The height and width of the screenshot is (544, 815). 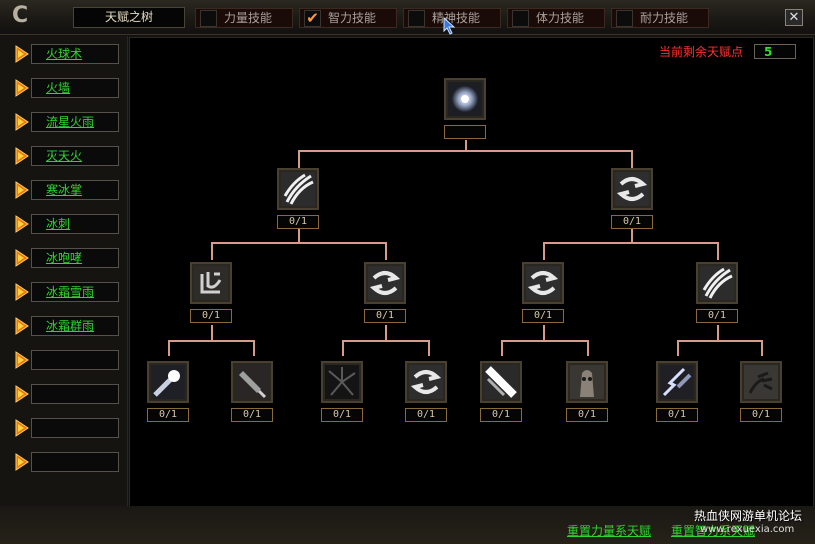 I want to click on tab-label: 耐力技能, so click(x=664, y=18).